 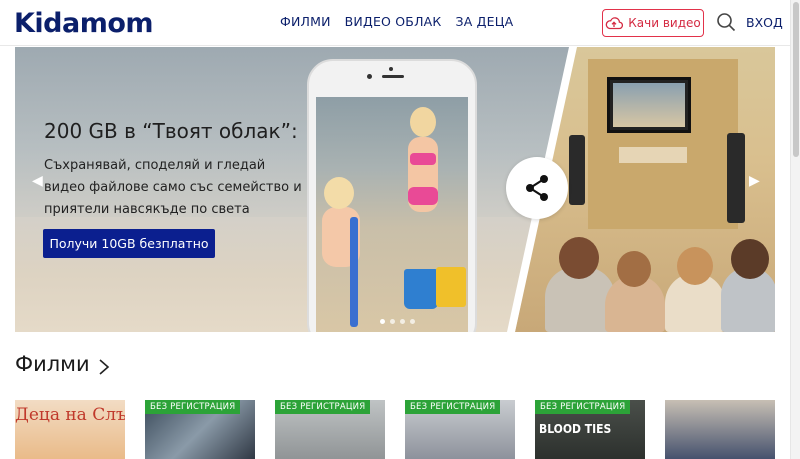 I want to click on page-scrollbar, so click(x=795, y=229).